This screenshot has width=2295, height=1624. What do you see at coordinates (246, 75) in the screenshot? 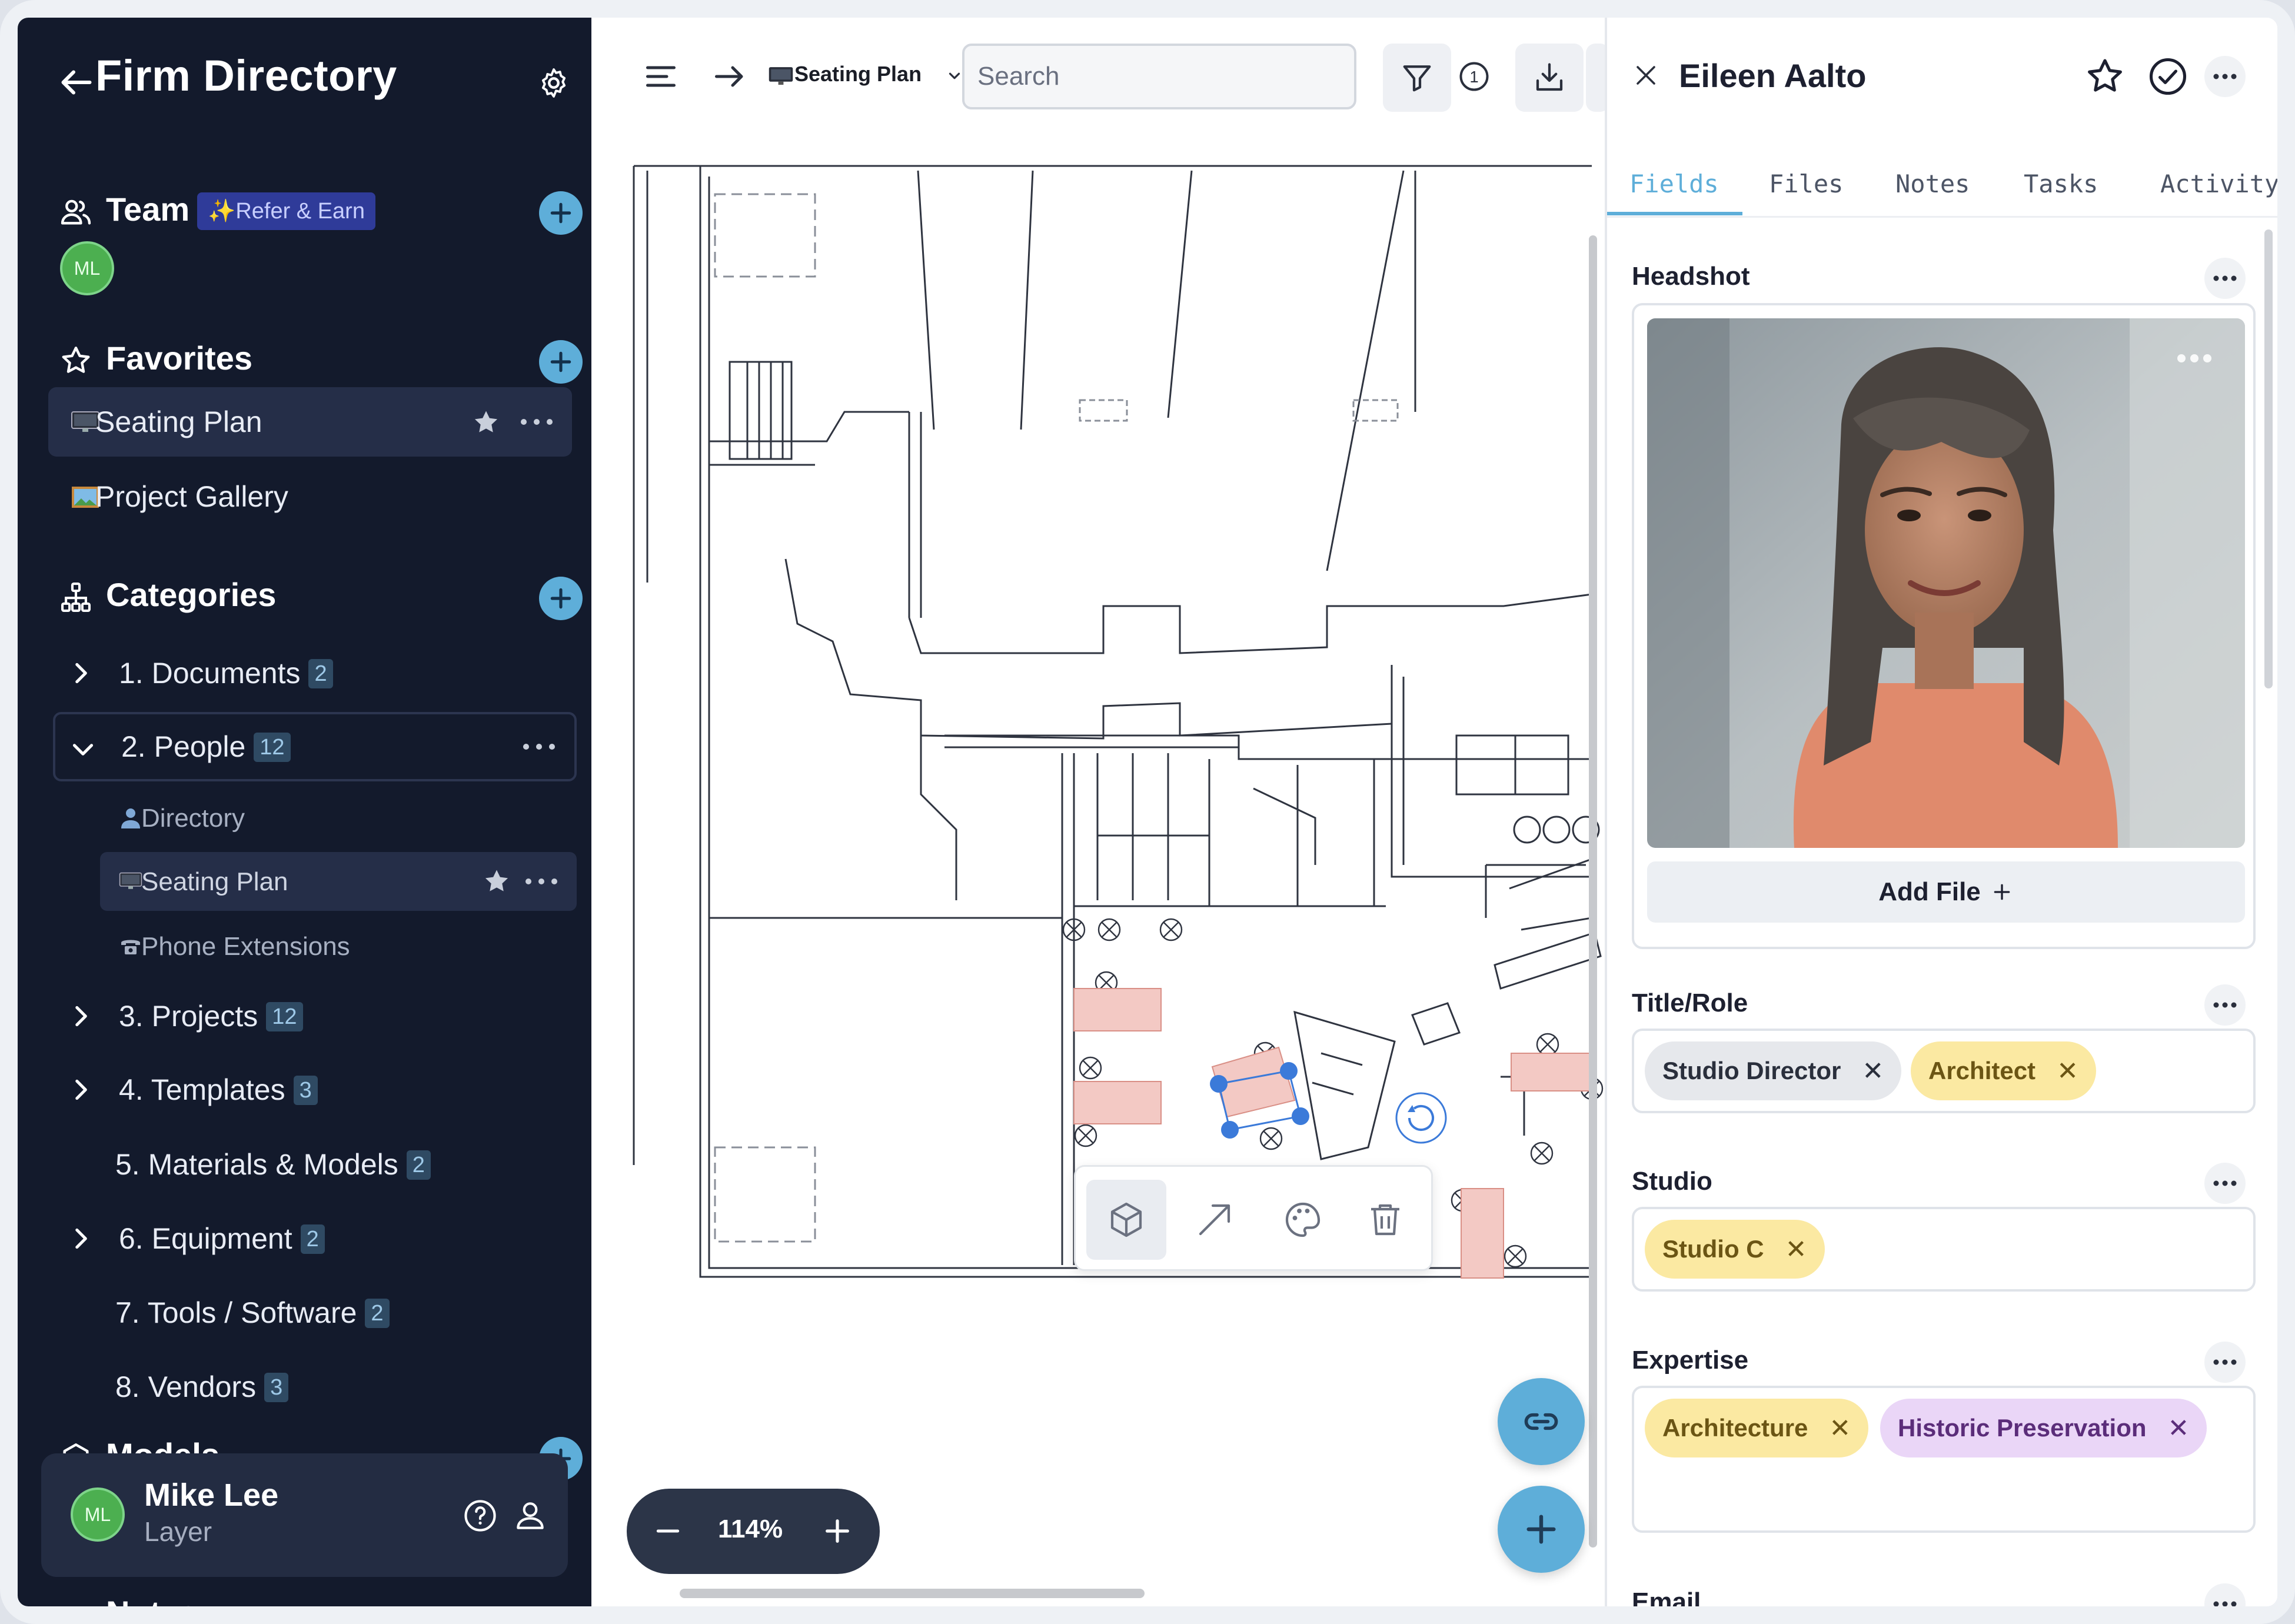
I see `sidebar-title: Firm Directory` at bounding box center [246, 75].